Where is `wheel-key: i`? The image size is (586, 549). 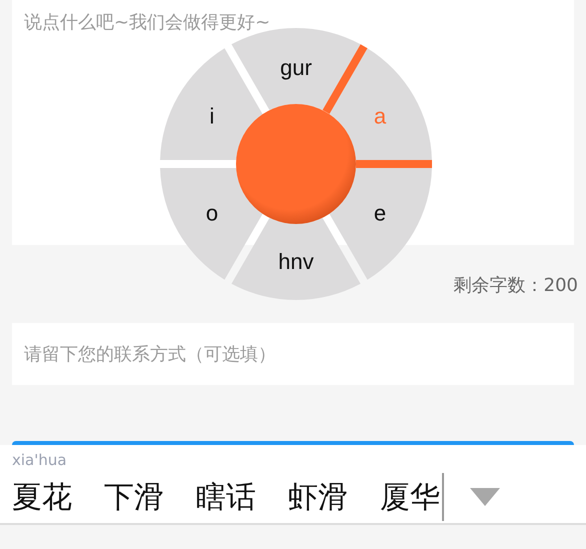 wheel-key: i is located at coordinates (211, 104).